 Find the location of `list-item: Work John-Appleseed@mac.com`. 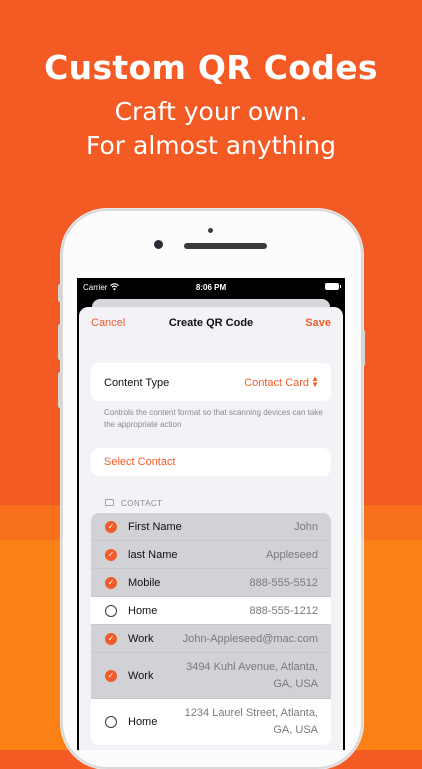

list-item: Work John-Appleseed@mac.com is located at coordinates (211, 639).